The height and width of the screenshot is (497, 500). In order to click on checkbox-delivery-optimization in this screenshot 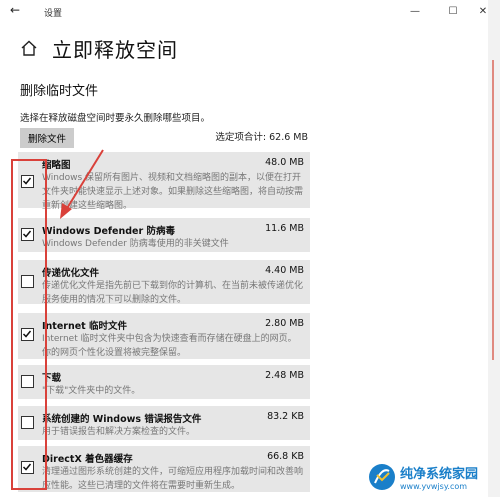, I will do `click(27, 281)`.